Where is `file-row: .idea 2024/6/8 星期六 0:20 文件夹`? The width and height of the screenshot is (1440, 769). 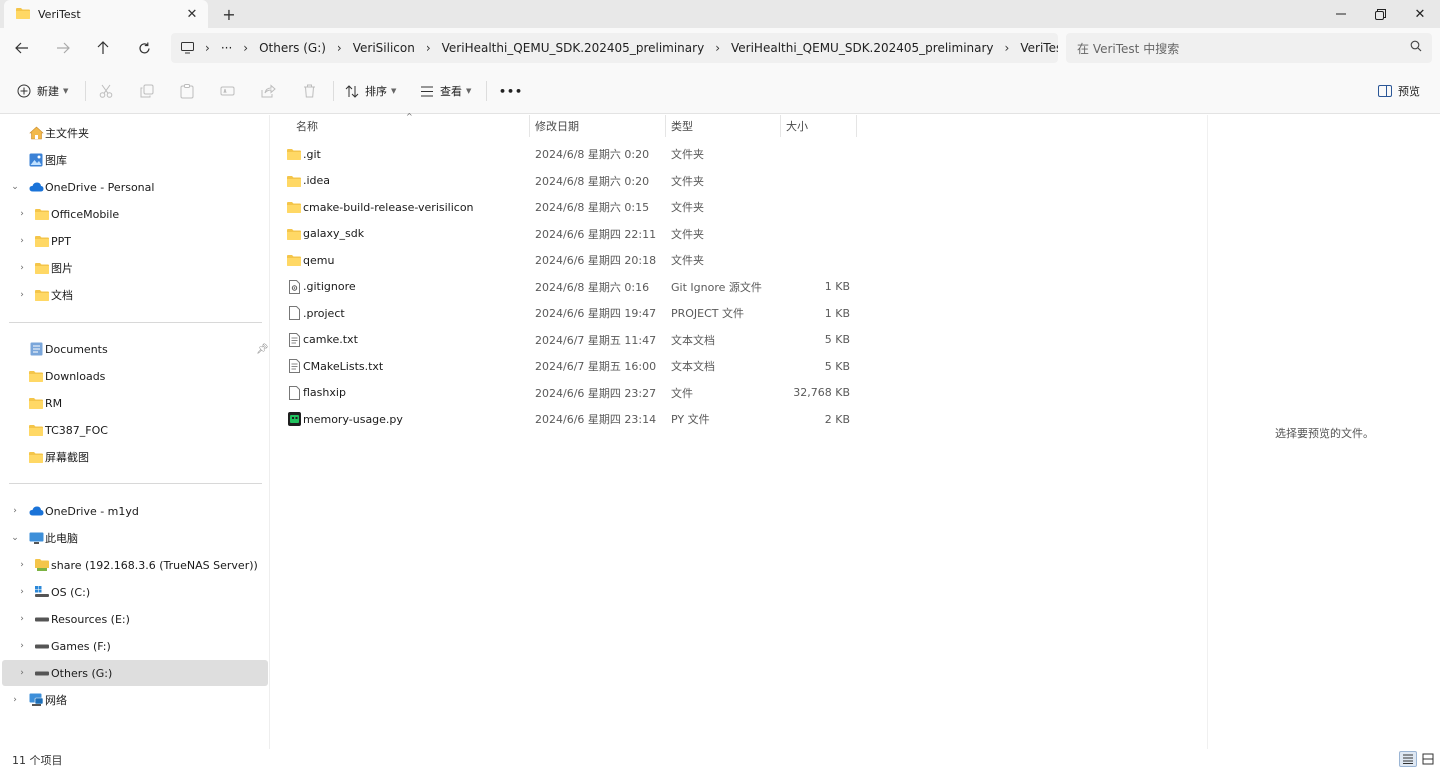
file-row: .idea 2024/6/8 星期六 0:20 文件夹 is located at coordinates (566, 181).